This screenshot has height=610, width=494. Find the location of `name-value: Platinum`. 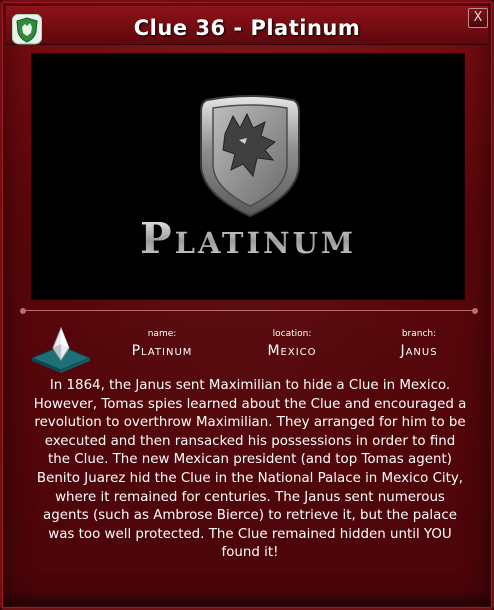

name-value: Platinum is located at coordinates (162, 351).